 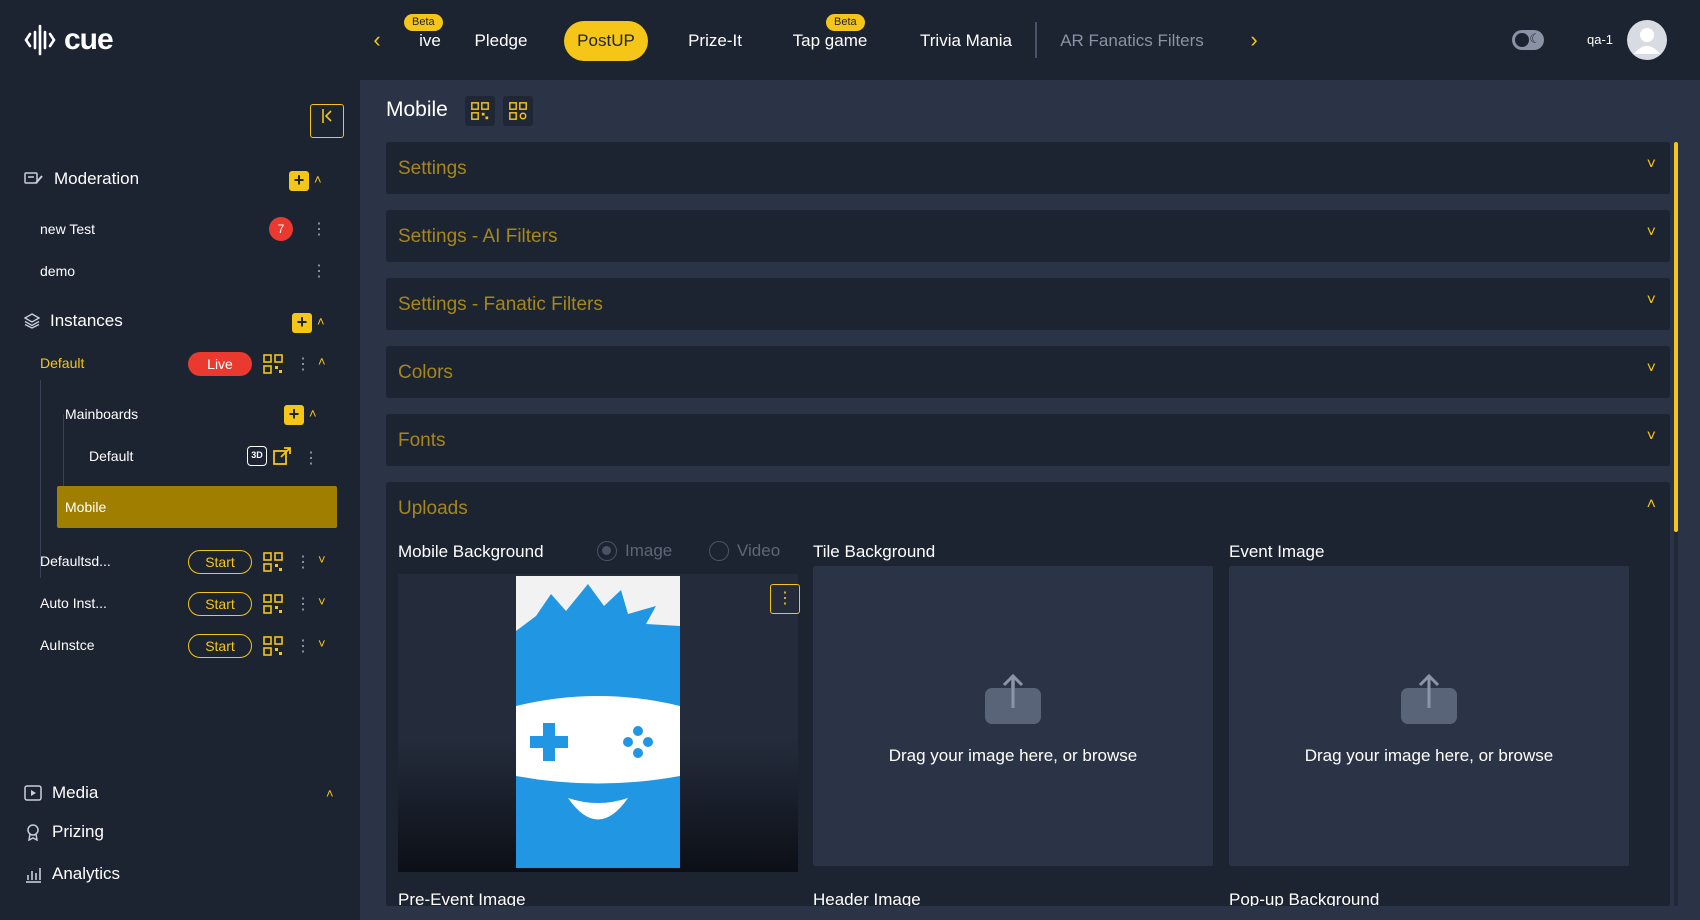 I want to click on tile-background-dropzone: Drag your image here, or browse, so click(x=1013, y=716).